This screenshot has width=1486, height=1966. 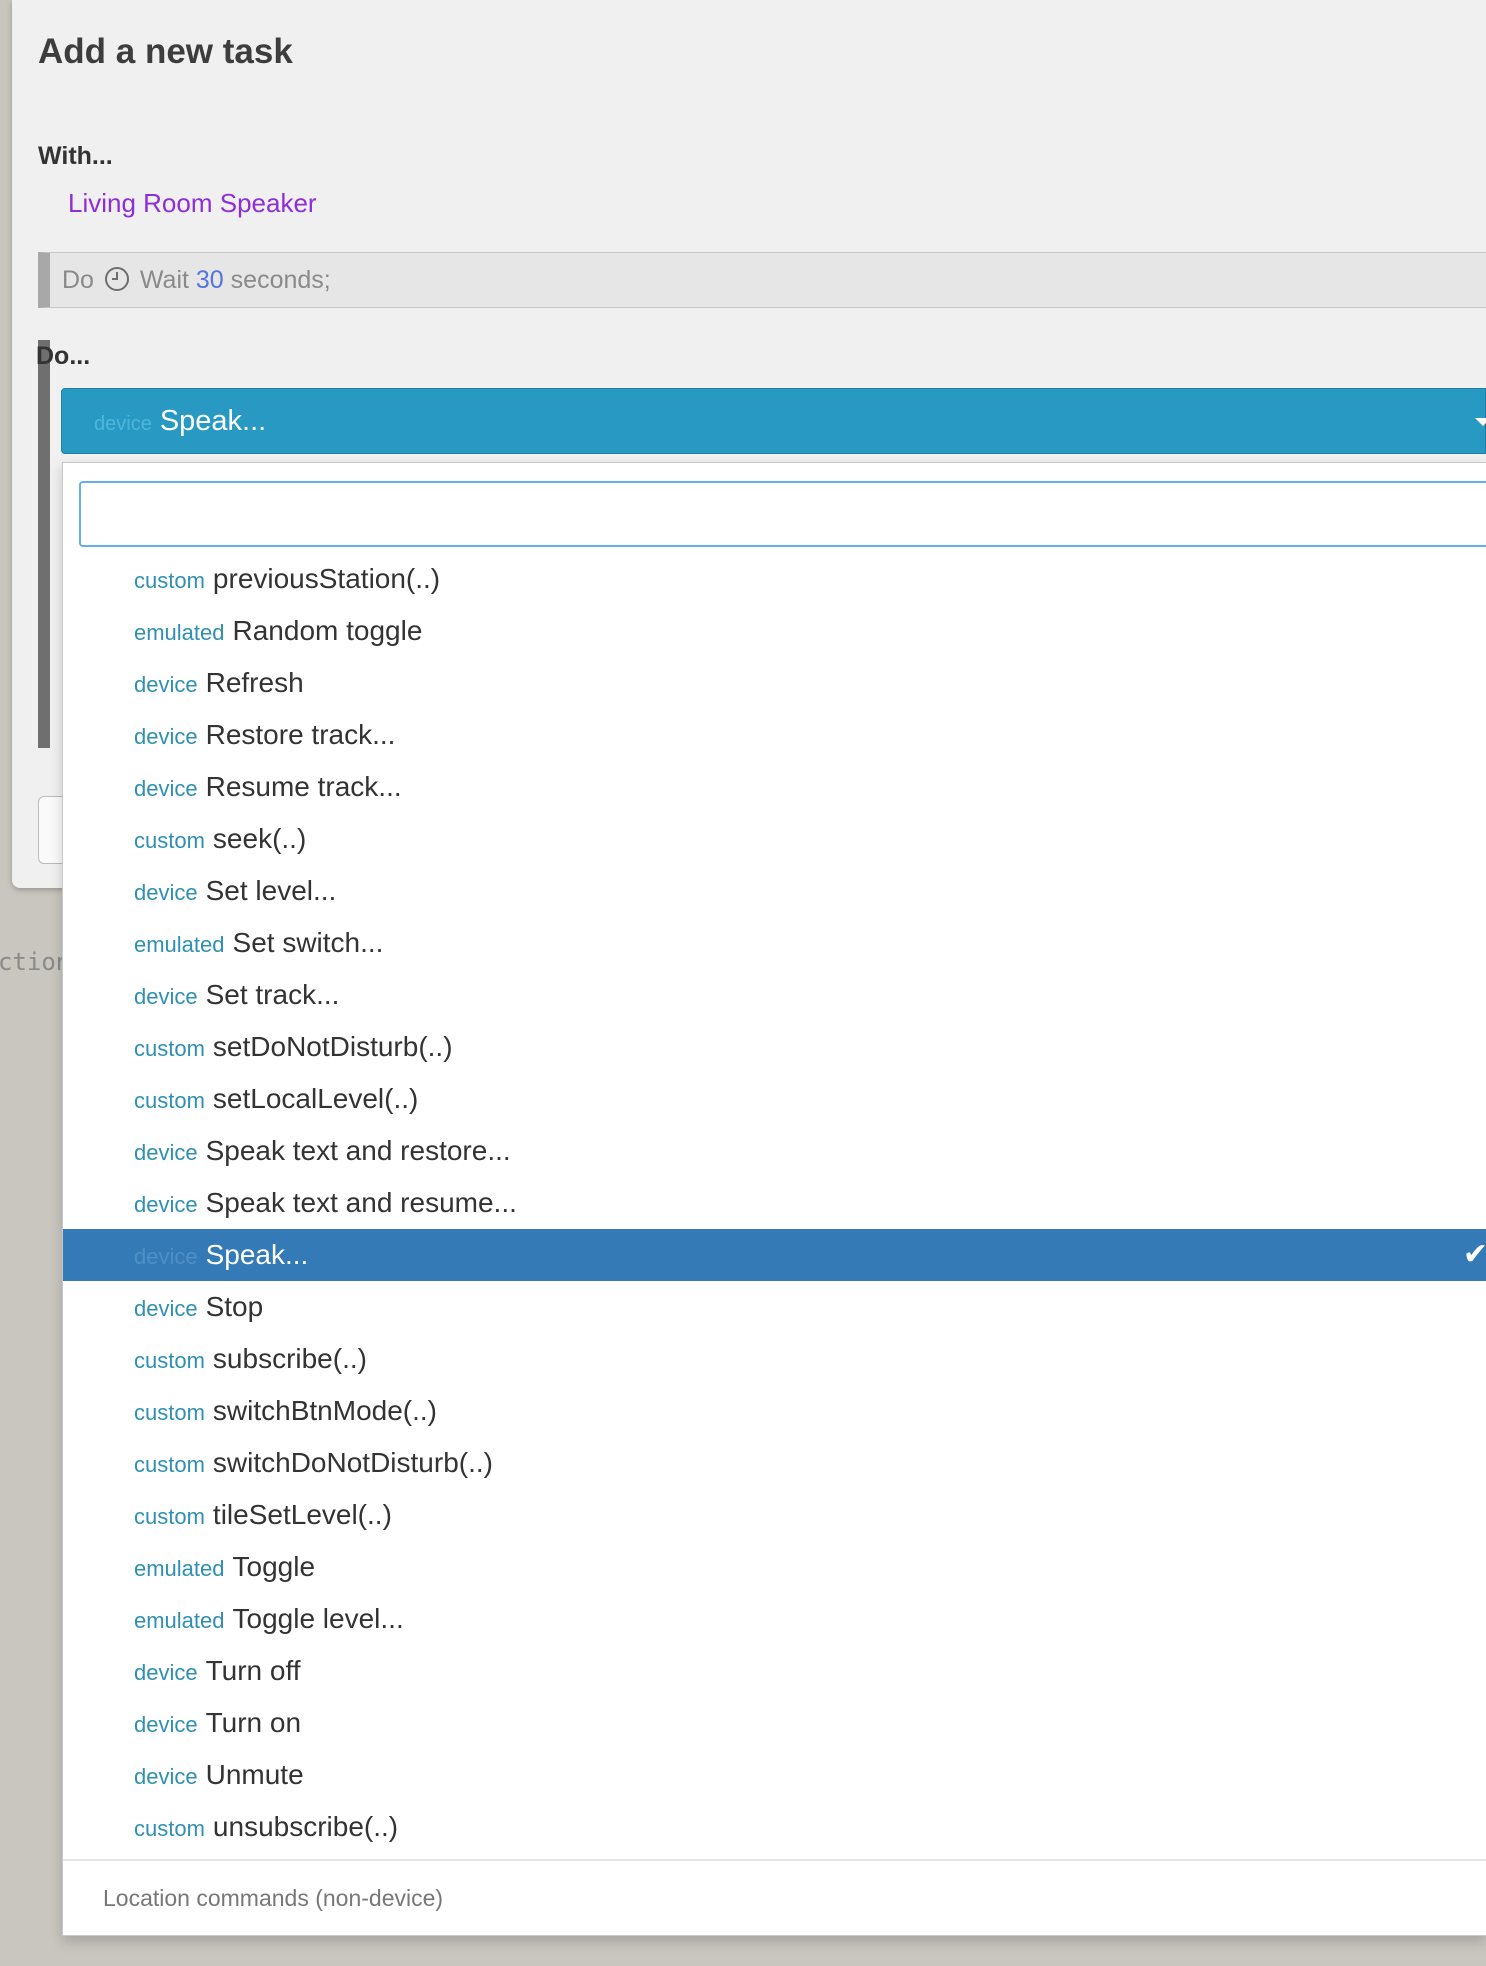 I want to click on dropdown-search-input, so click(x=782, y=514).